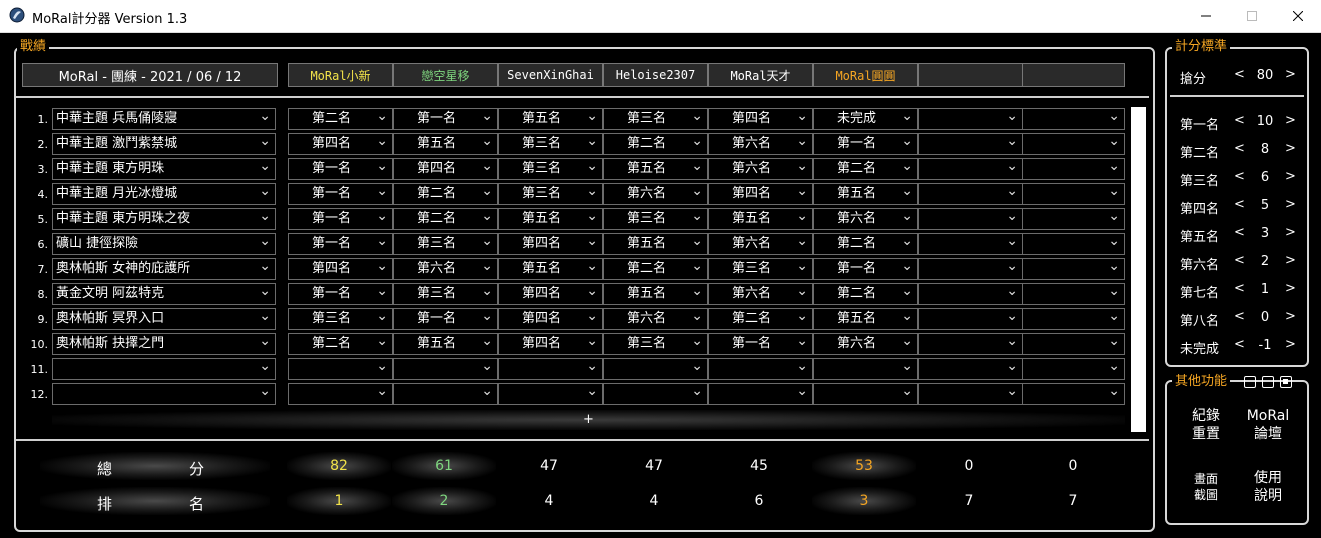 The image size is (1321, 538). I want to click on player-name-2: 戀空星移, so click(445, 75).